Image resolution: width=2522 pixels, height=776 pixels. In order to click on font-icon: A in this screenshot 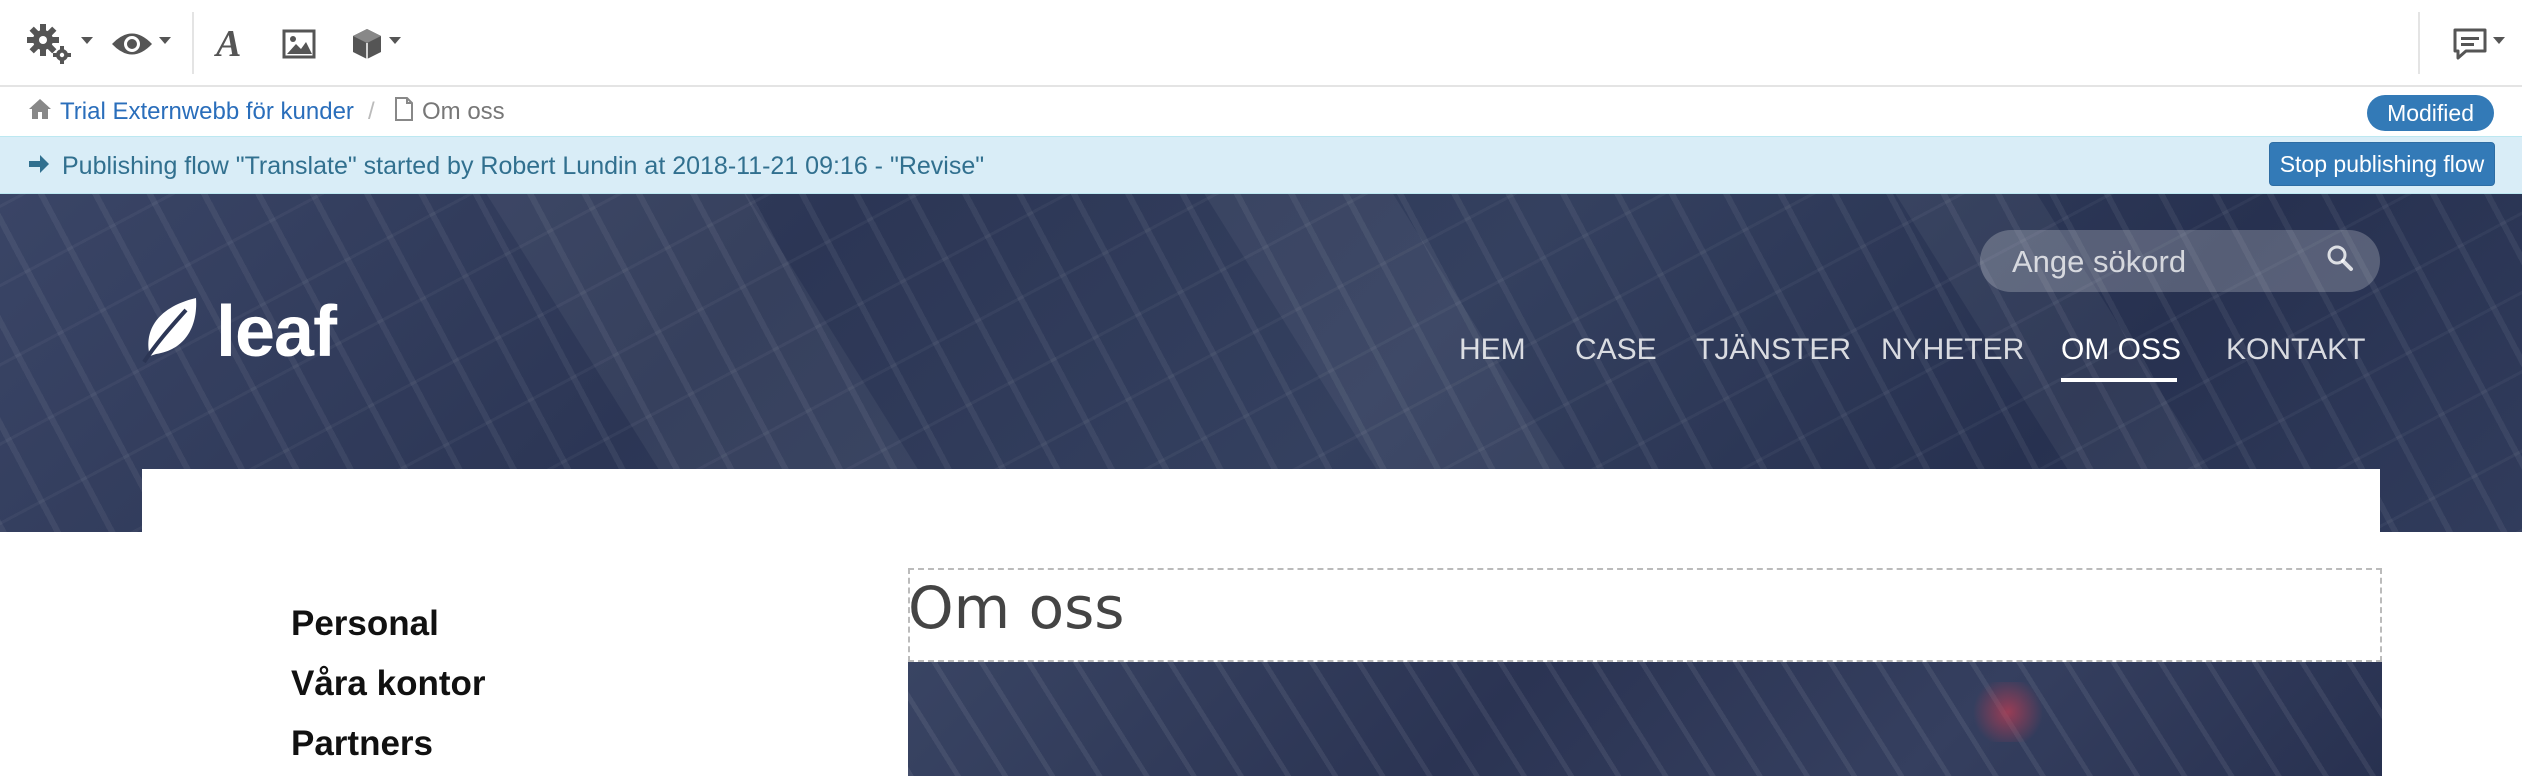, I will do `click(229, 44)`.